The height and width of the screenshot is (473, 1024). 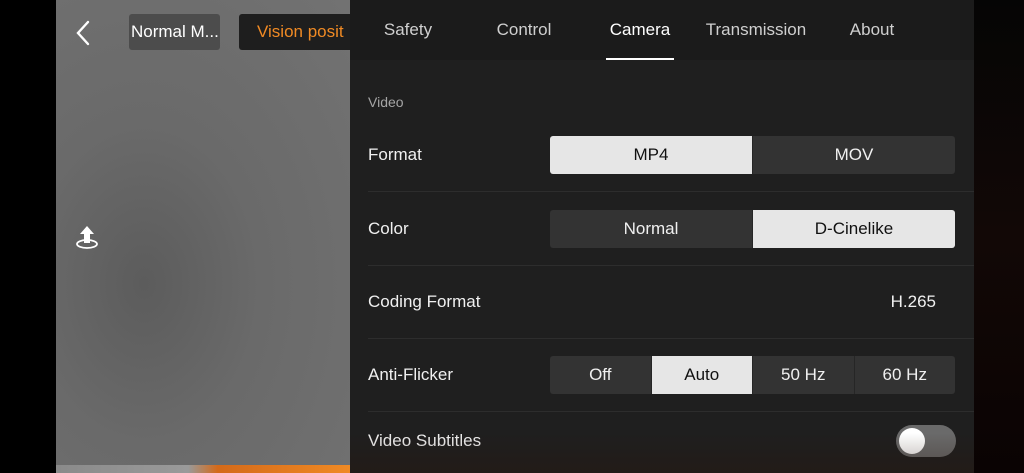 What do you see at coordinates (999, 236) in the screenshot?
I see `right-edge-backdrop` at bounding box center [999, 236].